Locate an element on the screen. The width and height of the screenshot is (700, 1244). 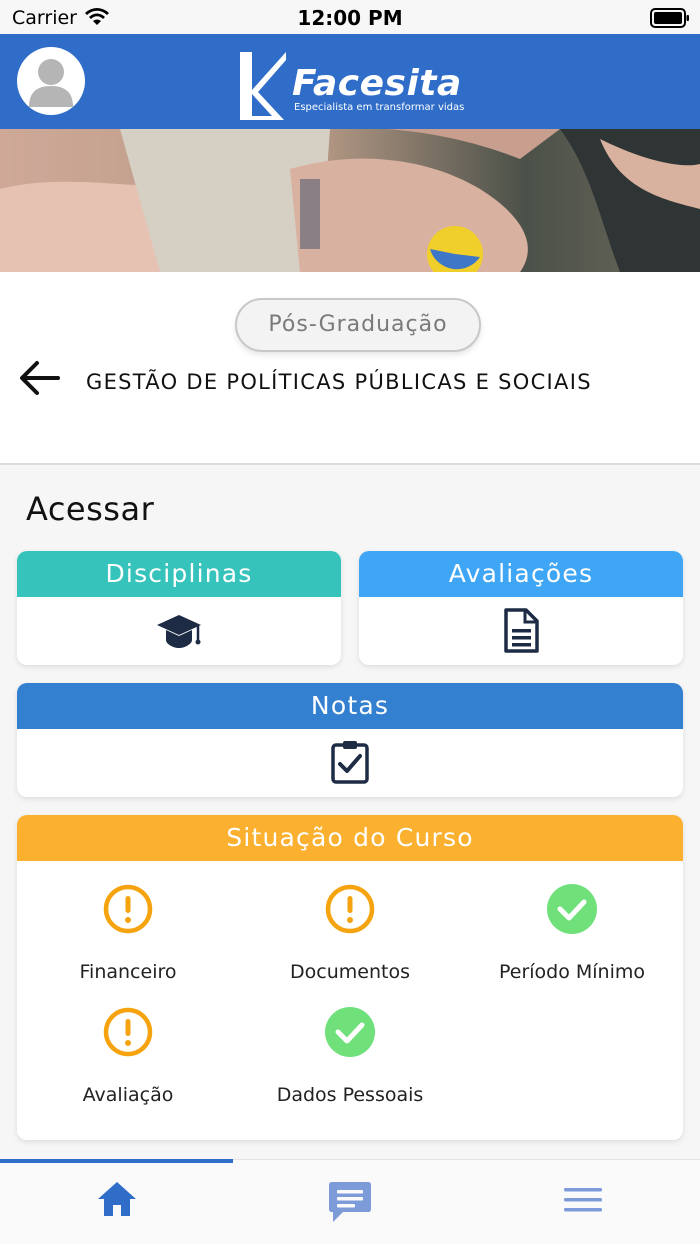
tab-menu is located at coordinates (582, 1202).